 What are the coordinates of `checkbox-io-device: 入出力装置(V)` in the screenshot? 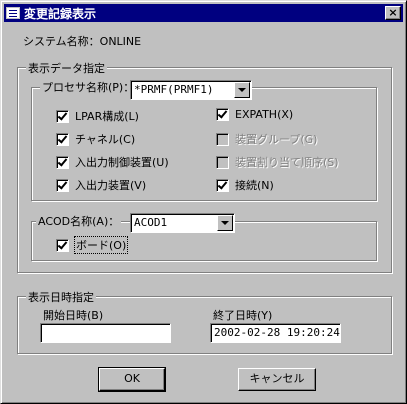 It's located at (101, 185).